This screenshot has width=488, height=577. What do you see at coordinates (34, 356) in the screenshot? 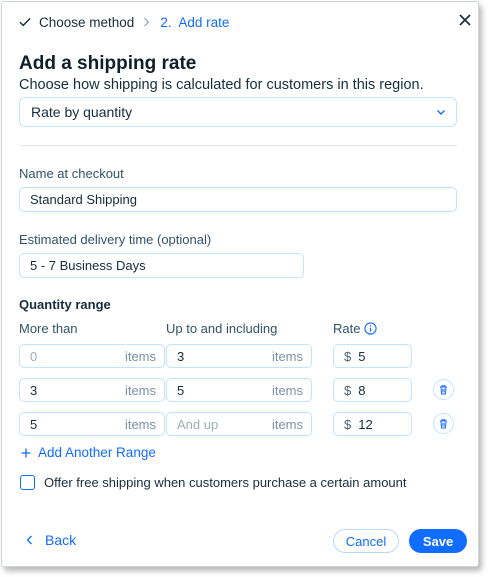
I see `range-row-1-more-than-value: 0` at bounding box center [34, 356].